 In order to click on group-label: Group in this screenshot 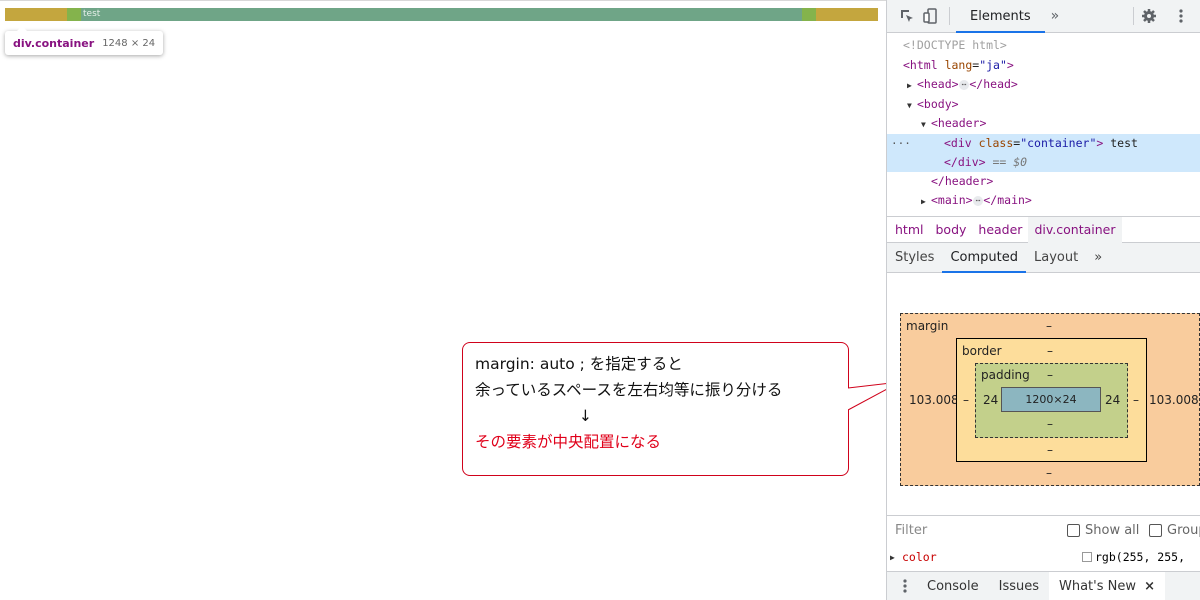, I will do `click(1183, 530)`.